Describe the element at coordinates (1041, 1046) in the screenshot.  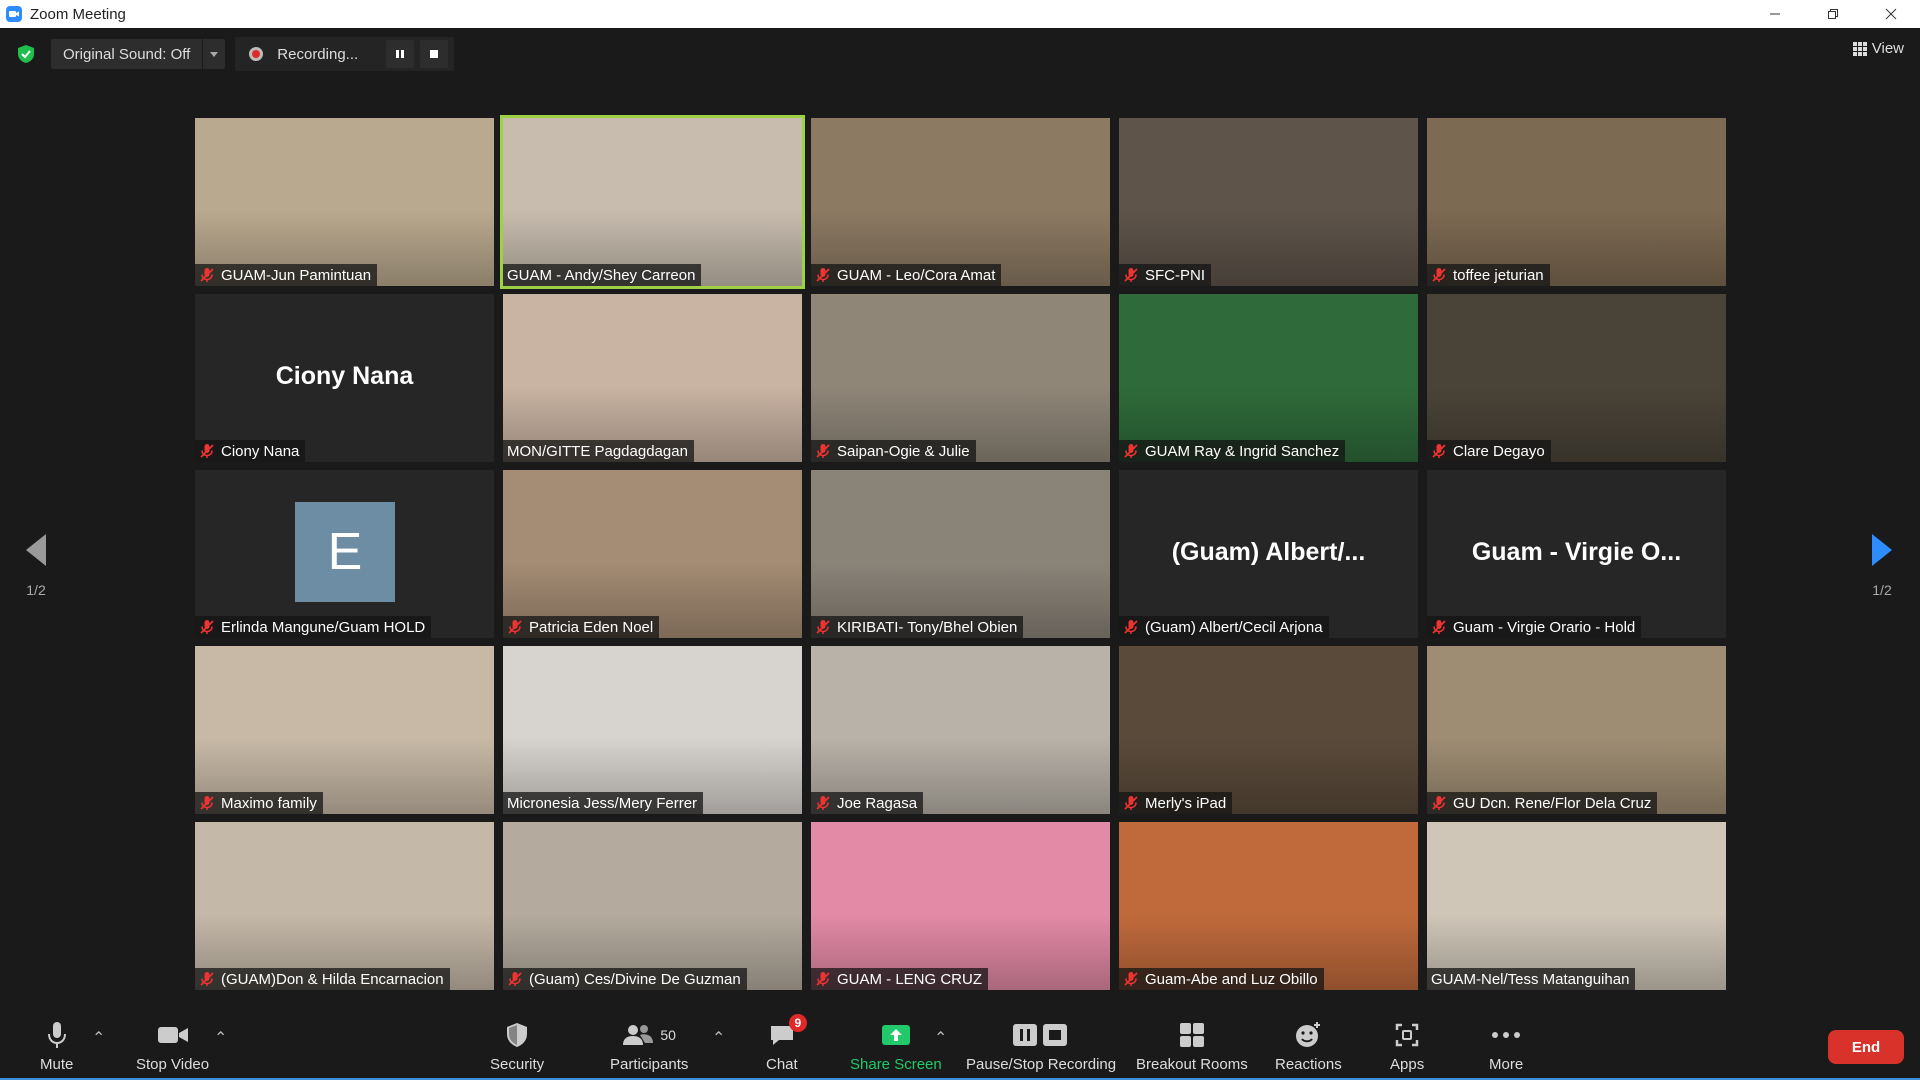
I see `pause-stop-recording-button: Pause/Stop Recording` at that location.